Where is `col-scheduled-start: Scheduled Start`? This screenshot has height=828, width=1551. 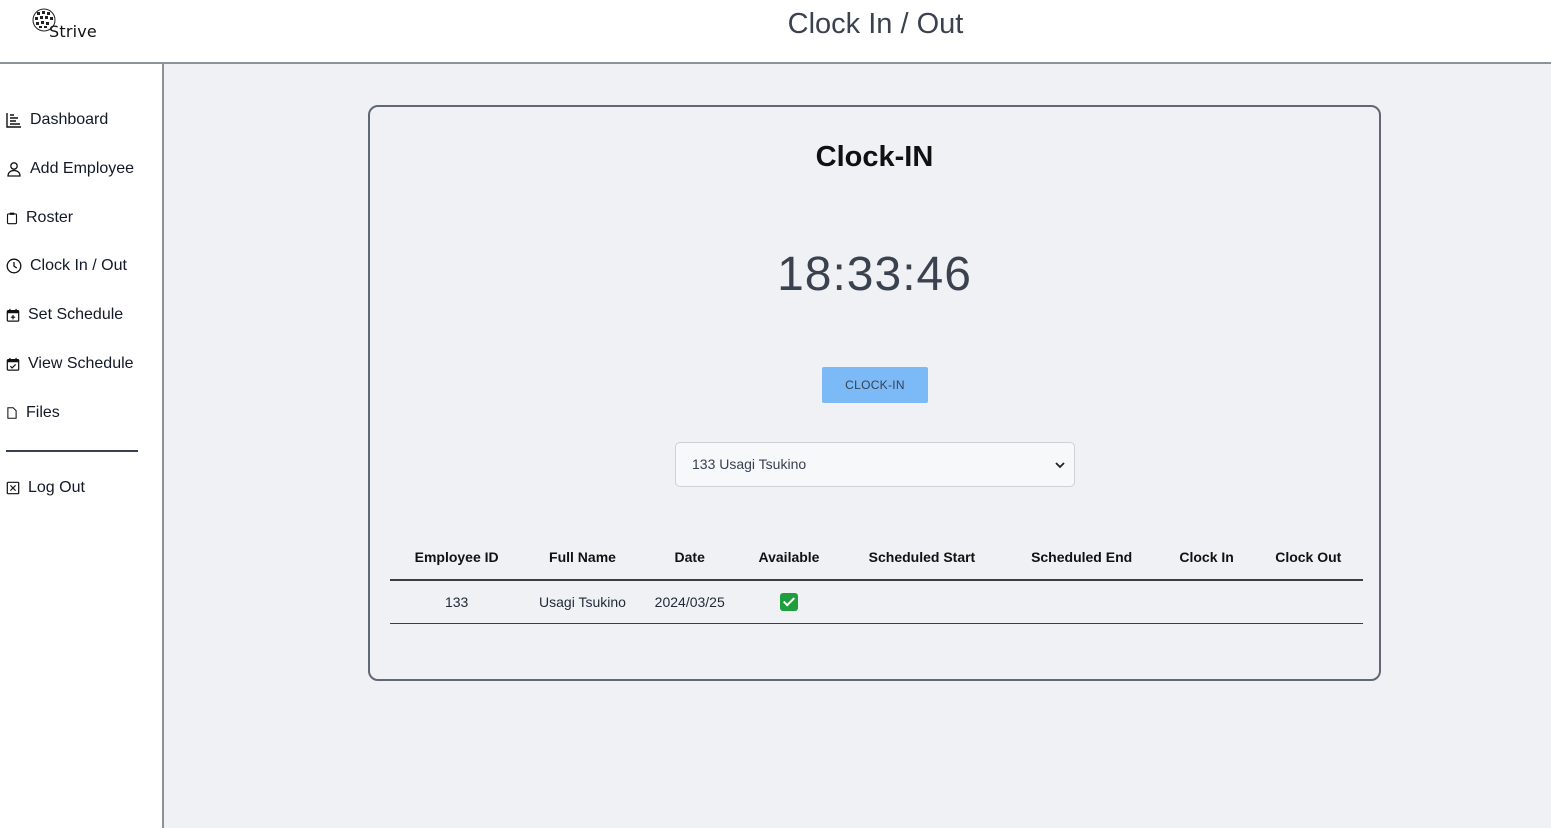 col-scheduled-start: Scheduled Start is located at coordinates (922, 557).